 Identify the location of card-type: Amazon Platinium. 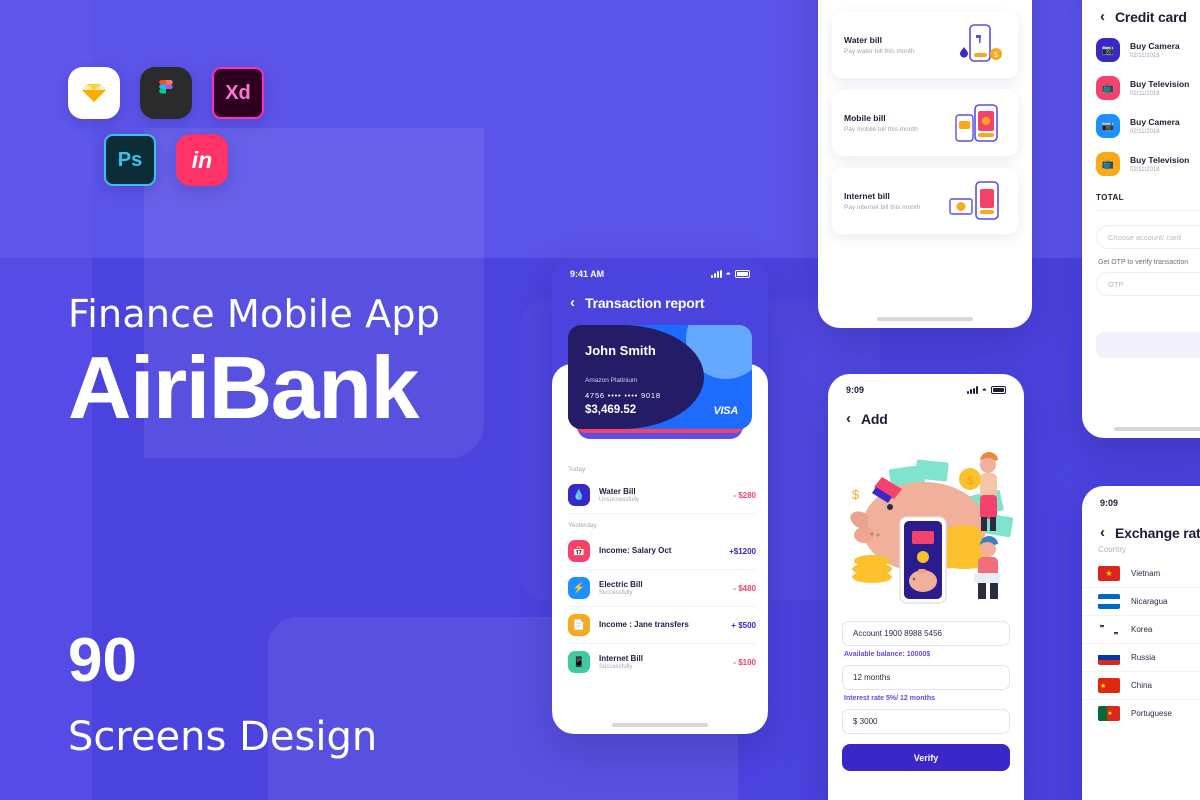
(611, 380).